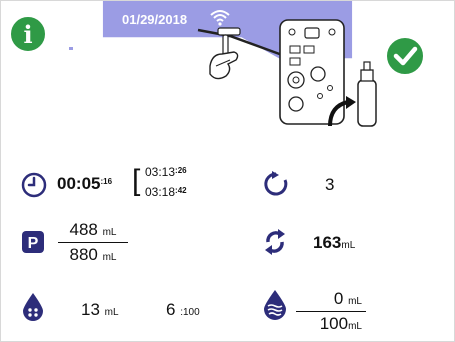 Image resolution: width=455 pixels, height=342 pixels. Describe the element at coordinates (83, 229) in the screenshot. I see `volume-top: 488` at that location.